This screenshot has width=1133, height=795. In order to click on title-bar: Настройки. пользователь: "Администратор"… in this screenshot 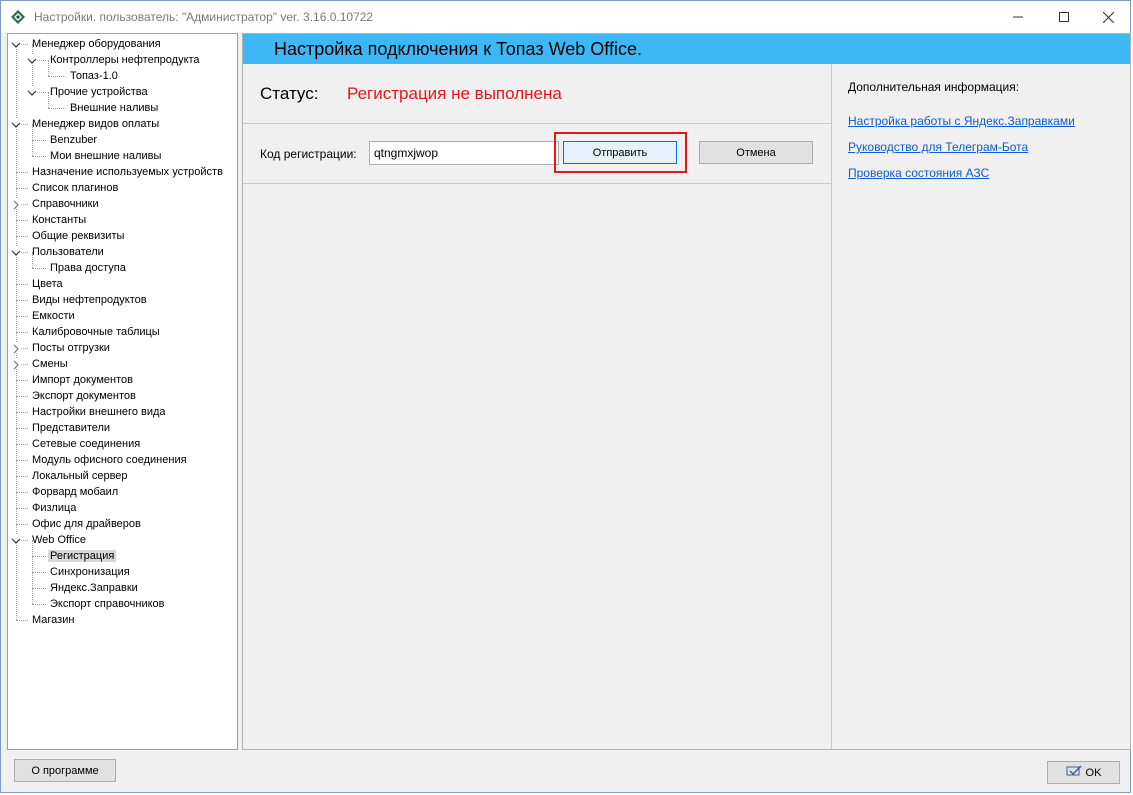, I will do `click(565, 17)`.